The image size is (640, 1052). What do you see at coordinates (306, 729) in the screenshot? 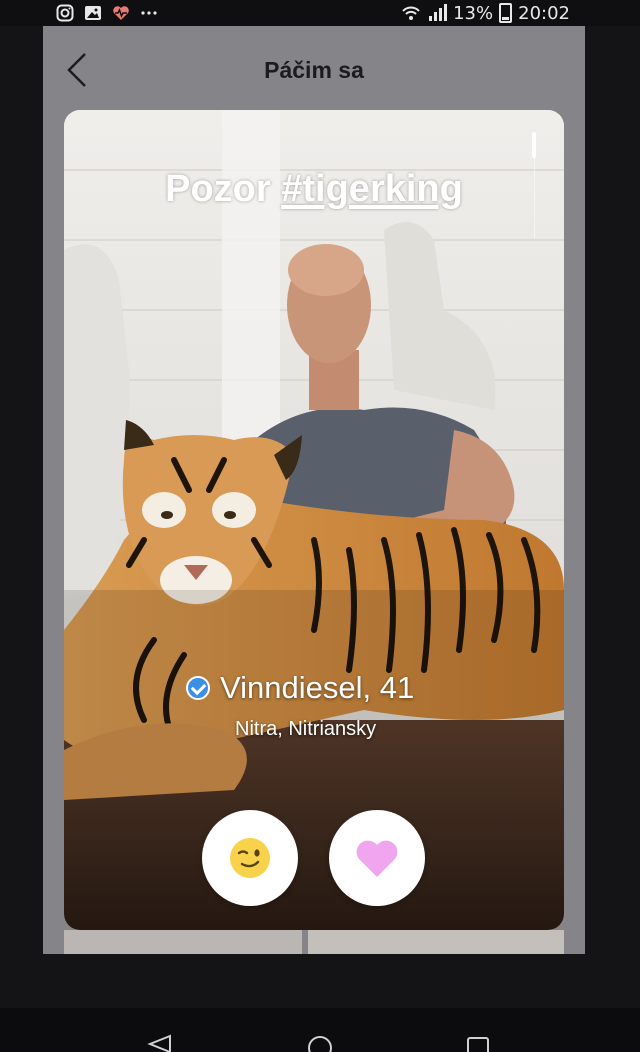
I see `profile-location: Nitra, Nitriansky` at bounding box center [306, 729].